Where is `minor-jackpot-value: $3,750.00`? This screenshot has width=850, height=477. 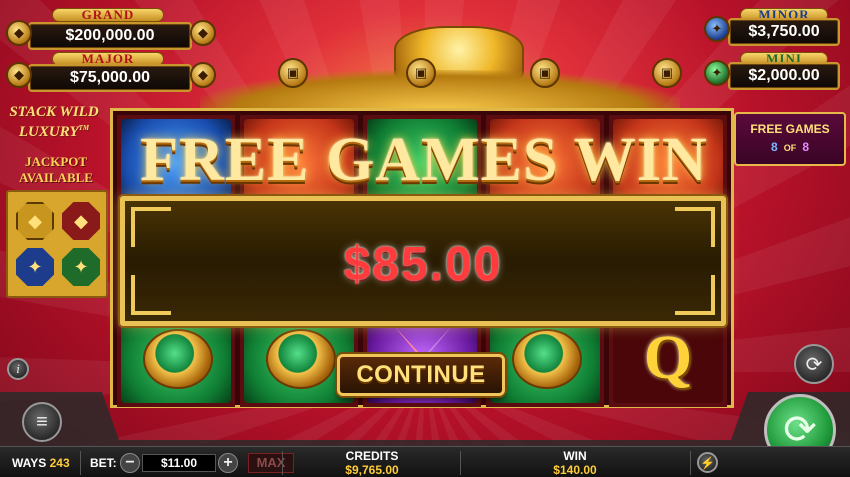 minor-jackpot-value: $3,750.00 is located at coordinates (784, 32).